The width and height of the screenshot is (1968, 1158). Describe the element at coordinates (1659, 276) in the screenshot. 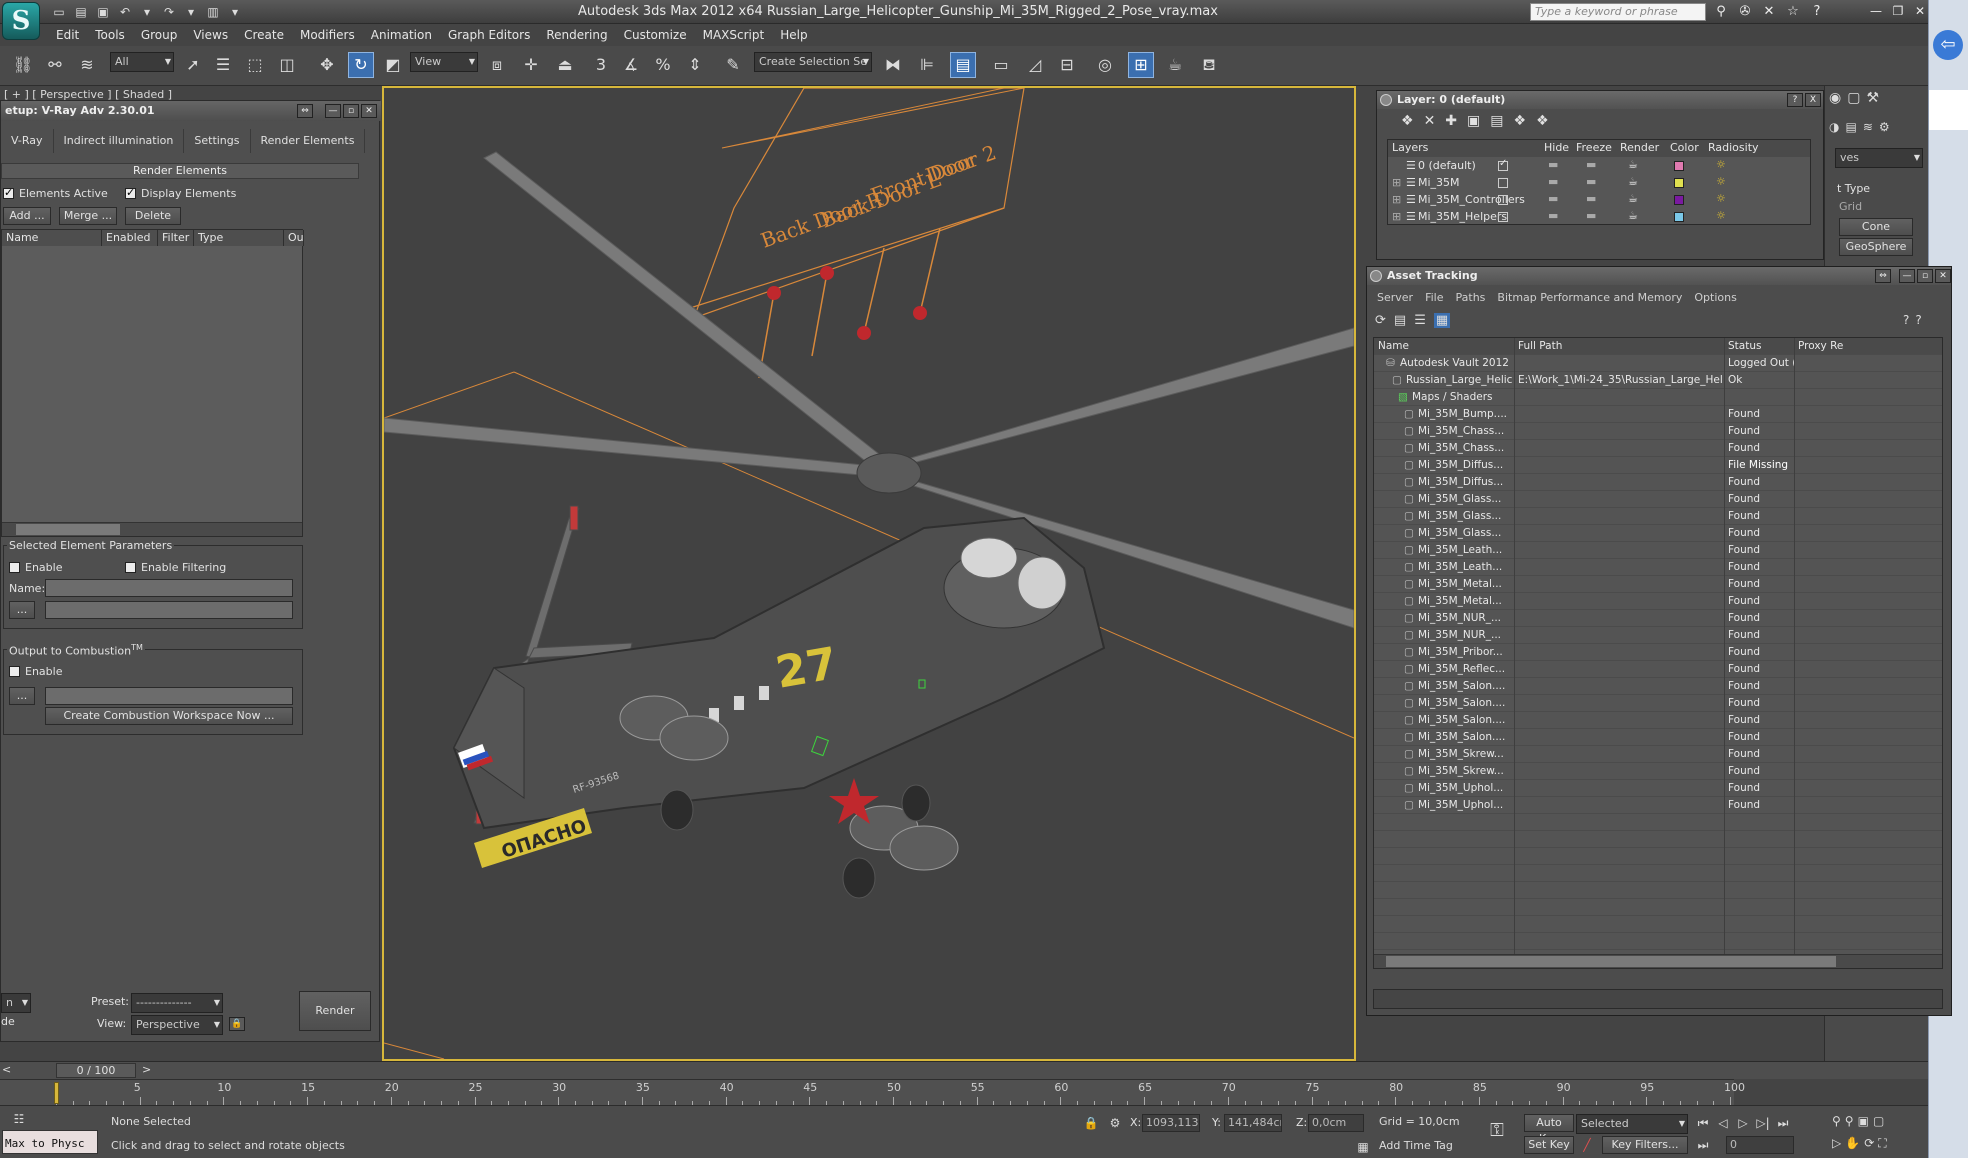

I see `asset-tracking-title: Asset Tracking` at that location.